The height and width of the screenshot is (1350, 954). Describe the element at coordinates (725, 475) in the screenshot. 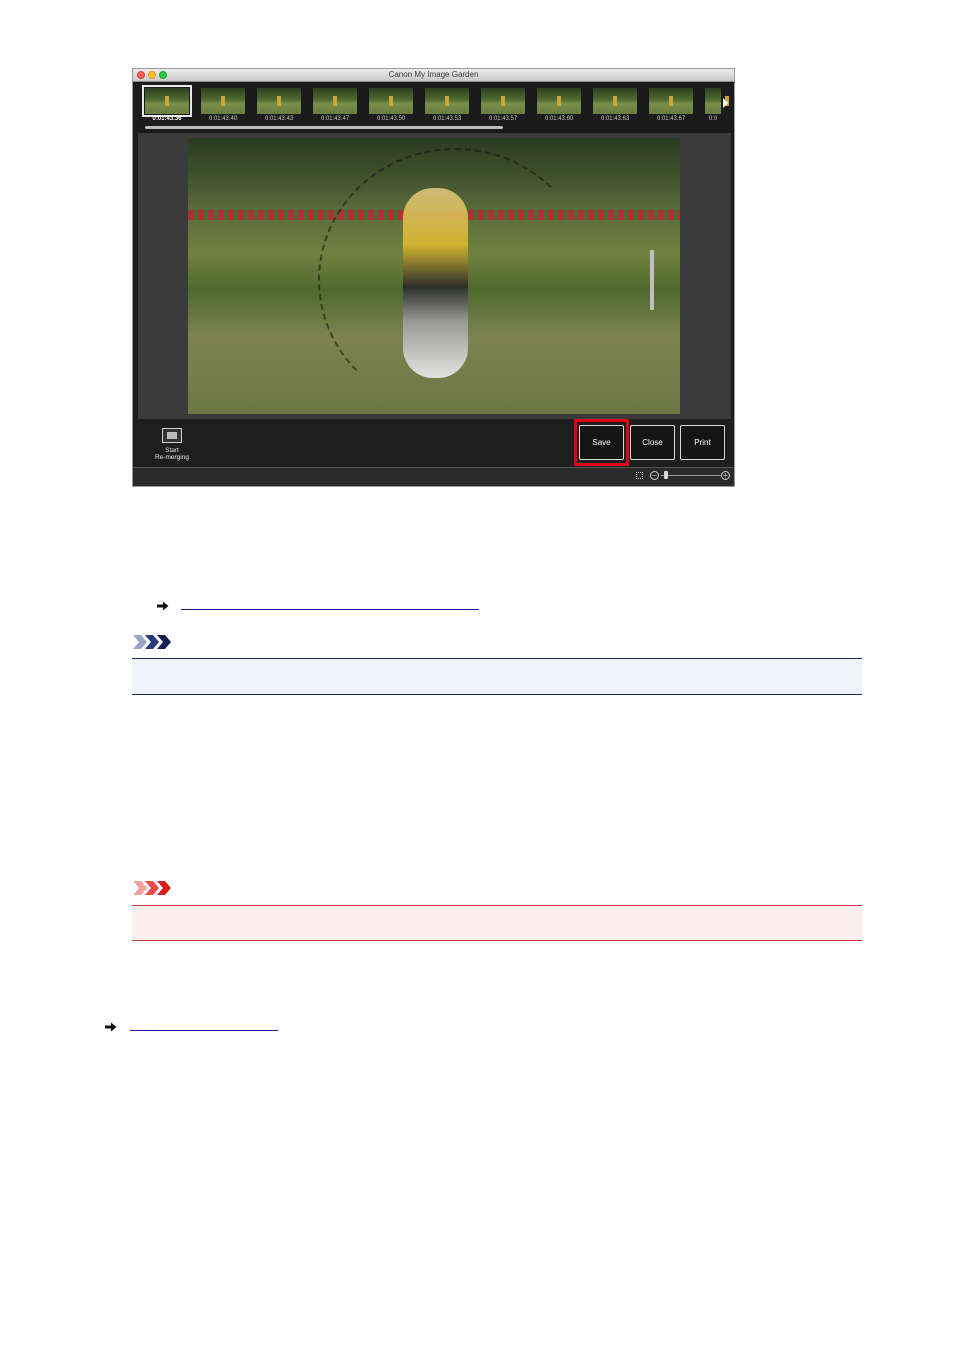

I see `zoom-in-icon: +` at that location.